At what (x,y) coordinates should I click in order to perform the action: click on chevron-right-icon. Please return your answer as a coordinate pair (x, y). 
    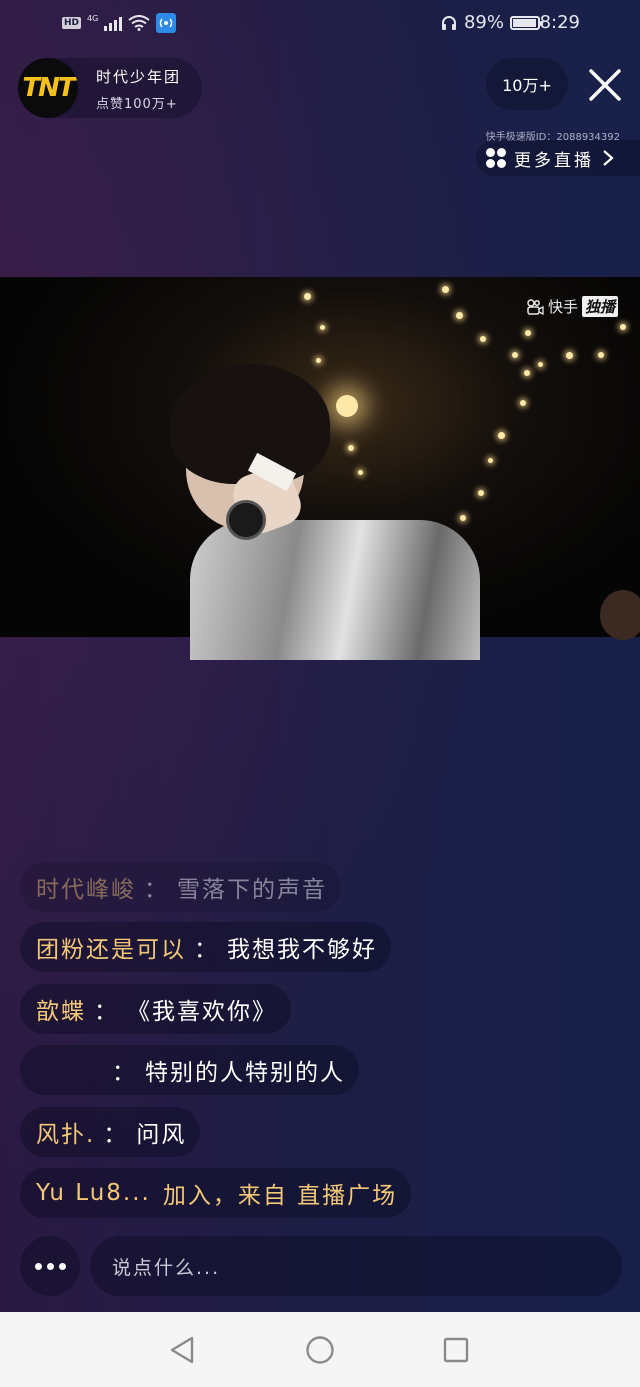
    Looking at the image, I should click on (608, 158).